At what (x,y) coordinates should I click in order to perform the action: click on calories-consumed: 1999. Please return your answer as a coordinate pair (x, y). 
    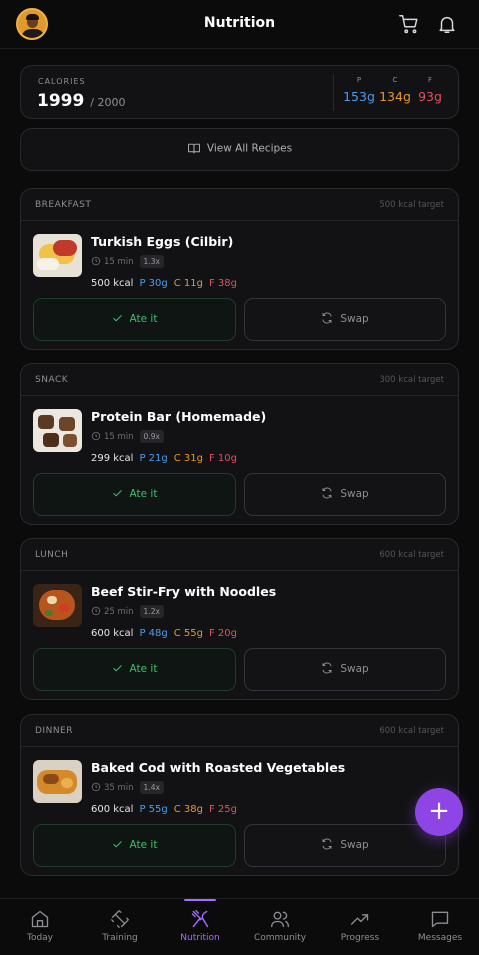
    Looking at the image, I should click on (61, 101).